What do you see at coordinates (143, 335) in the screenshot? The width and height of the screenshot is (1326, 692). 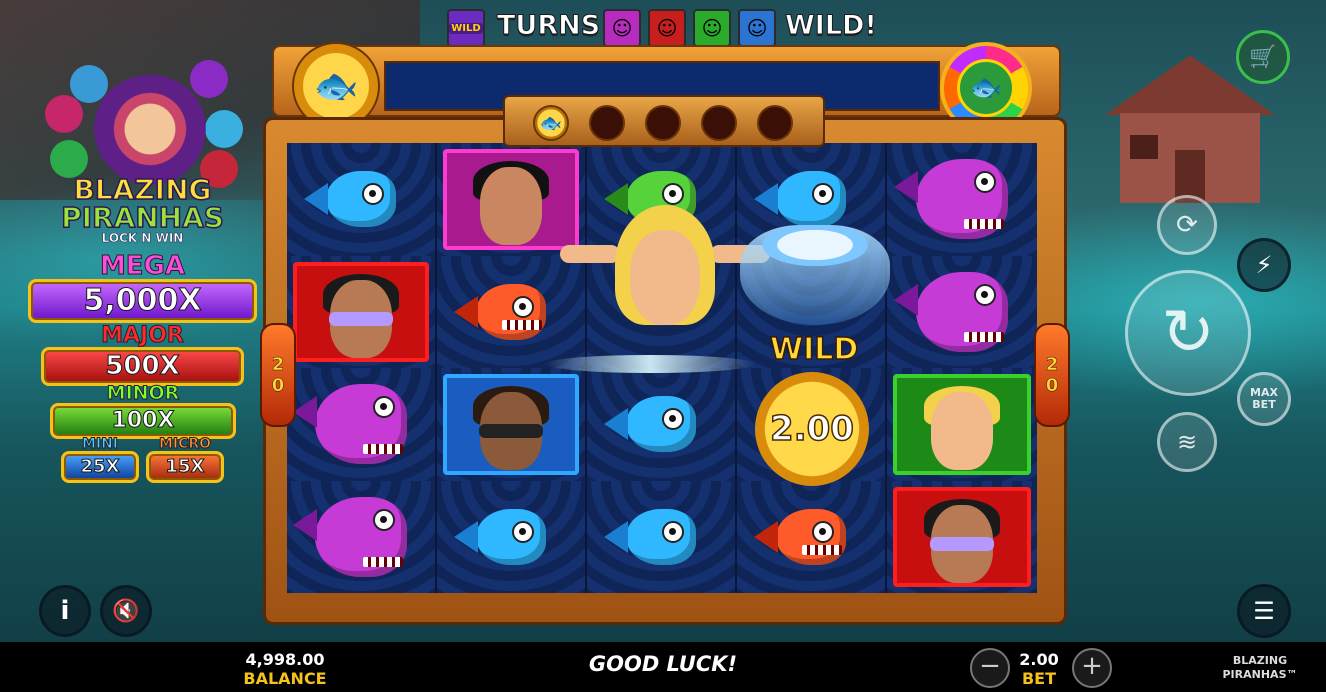 I see `jackpot-major-label: MAJOR` at bounding box center [143, 335].